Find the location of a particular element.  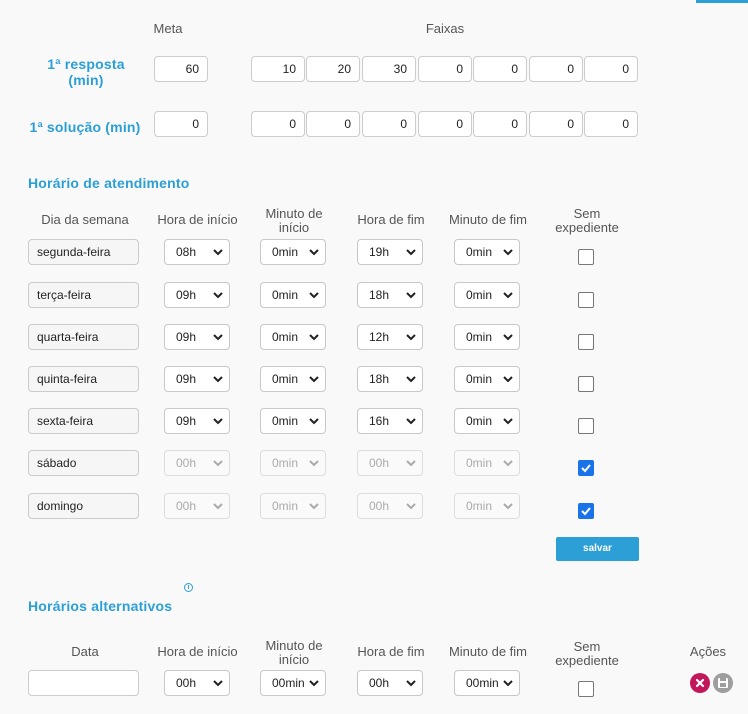

end-hour-select-value: 19h is located at coordinates (379, 252).